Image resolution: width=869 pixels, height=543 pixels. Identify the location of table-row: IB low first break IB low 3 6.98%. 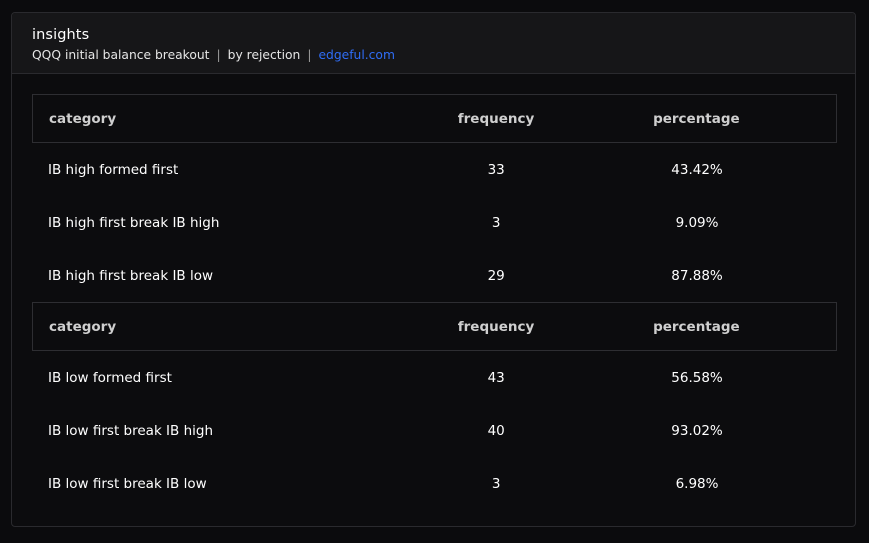
(434, 483).